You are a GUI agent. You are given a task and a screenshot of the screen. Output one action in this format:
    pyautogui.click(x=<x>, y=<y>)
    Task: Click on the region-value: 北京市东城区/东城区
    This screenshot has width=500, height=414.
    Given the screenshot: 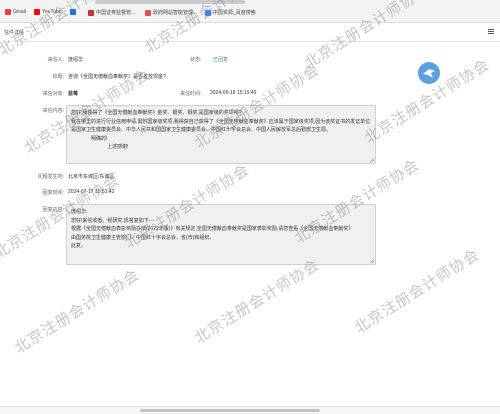 What is the action you would take?
    pyautogui.click(x=91, y=177)
    